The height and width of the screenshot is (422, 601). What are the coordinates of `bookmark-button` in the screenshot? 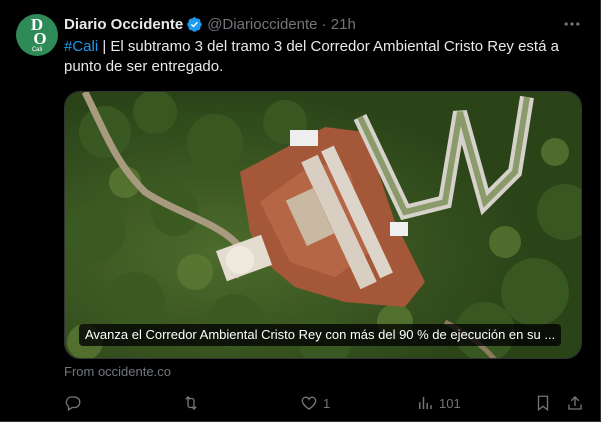 It's located at (543, 403).